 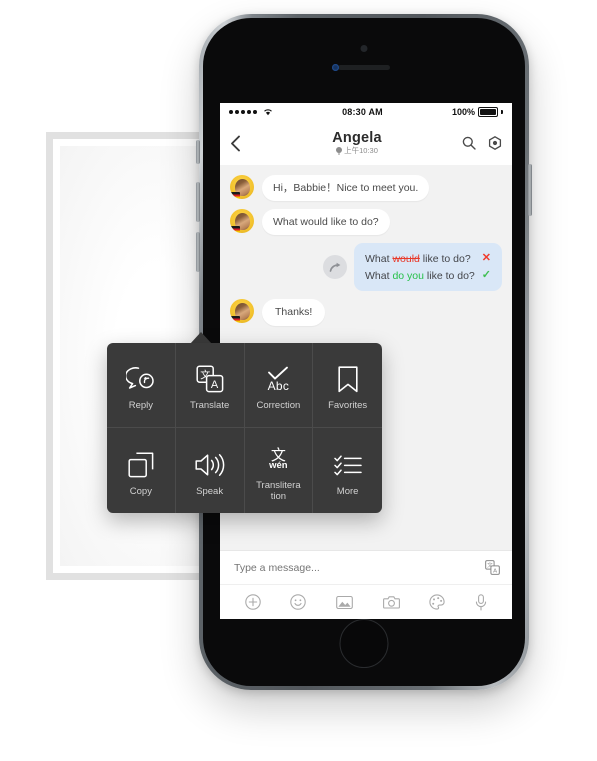 I want to click on reply-bubble-icon, so click(x=140, y=379).